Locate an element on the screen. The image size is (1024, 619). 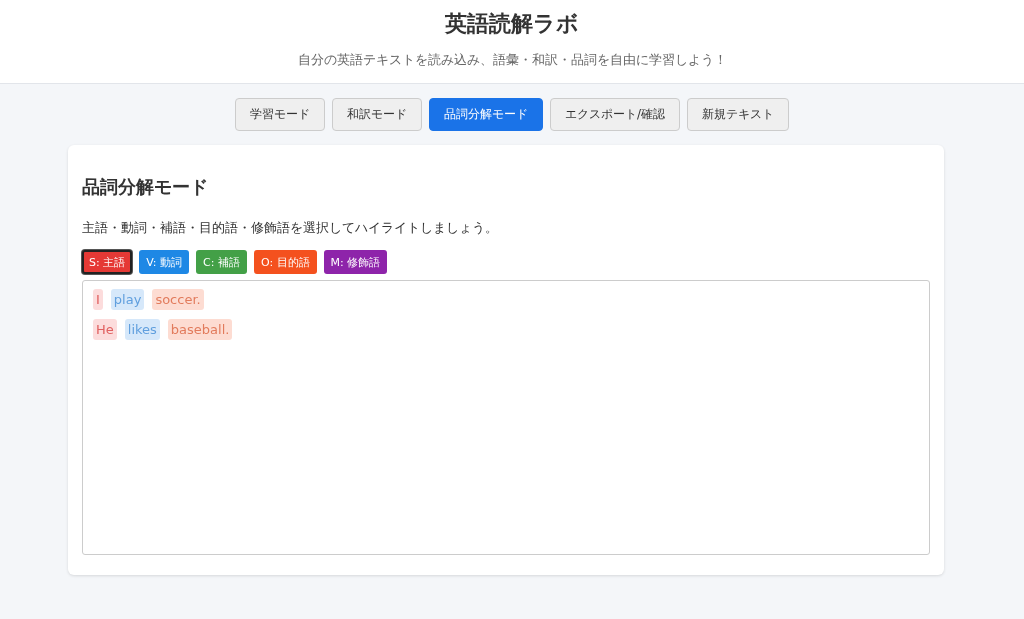
part-of-speech-tag: V: 動詞 is located at coordinates (164, 262).